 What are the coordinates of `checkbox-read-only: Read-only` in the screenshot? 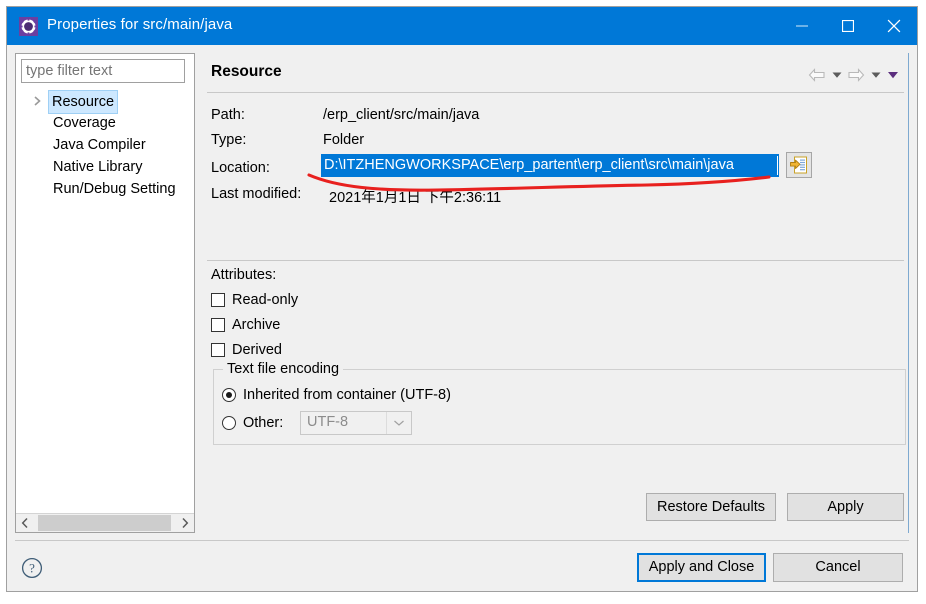 It's located at (254, 300).